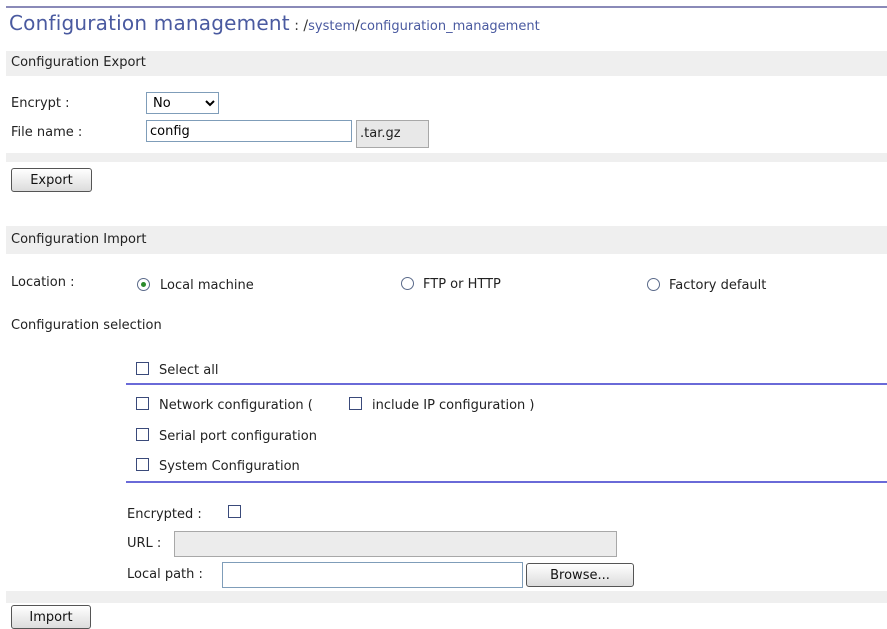 The height and width of the screenshot is (629, 887). Describe the element at coordinates (47, 132) in the screenshot. I see `filename-label: File name :` at that location.